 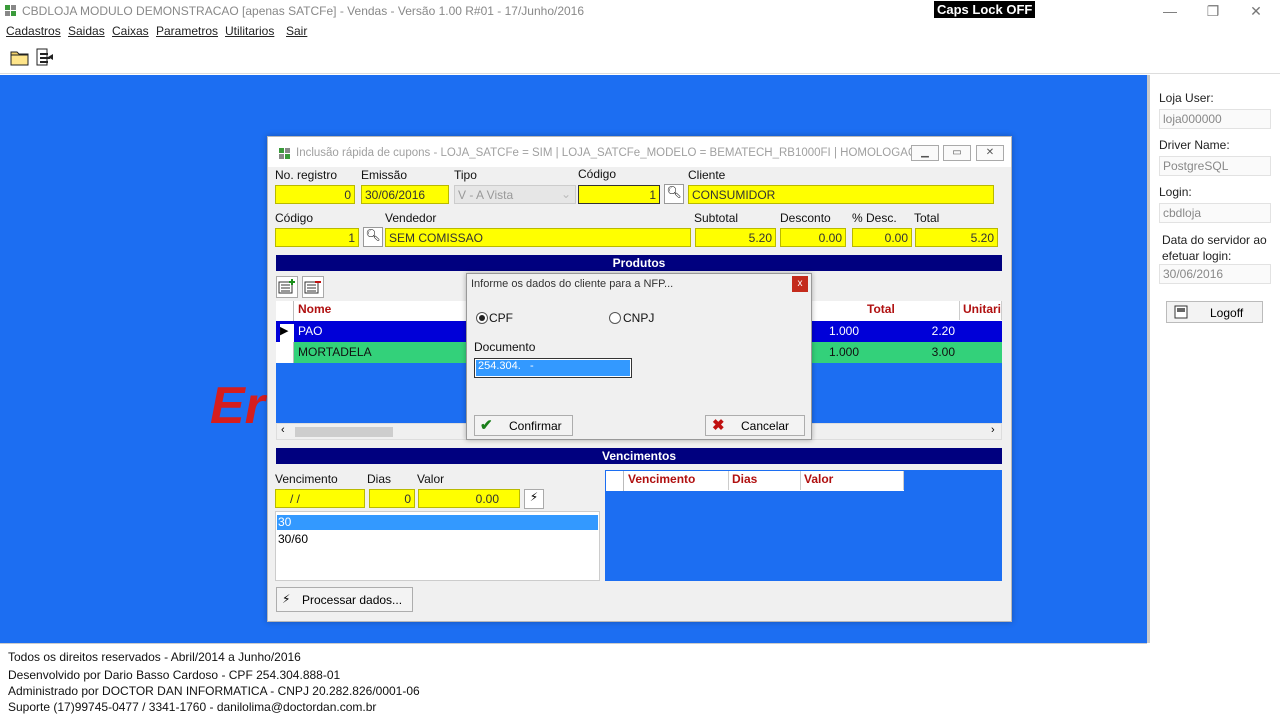 I want to click on add-item-icon, so click(x=287, y=287).